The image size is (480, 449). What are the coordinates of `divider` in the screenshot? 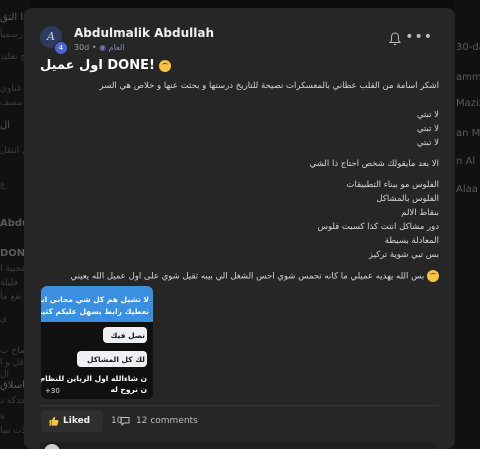 It's located at (239, 405).